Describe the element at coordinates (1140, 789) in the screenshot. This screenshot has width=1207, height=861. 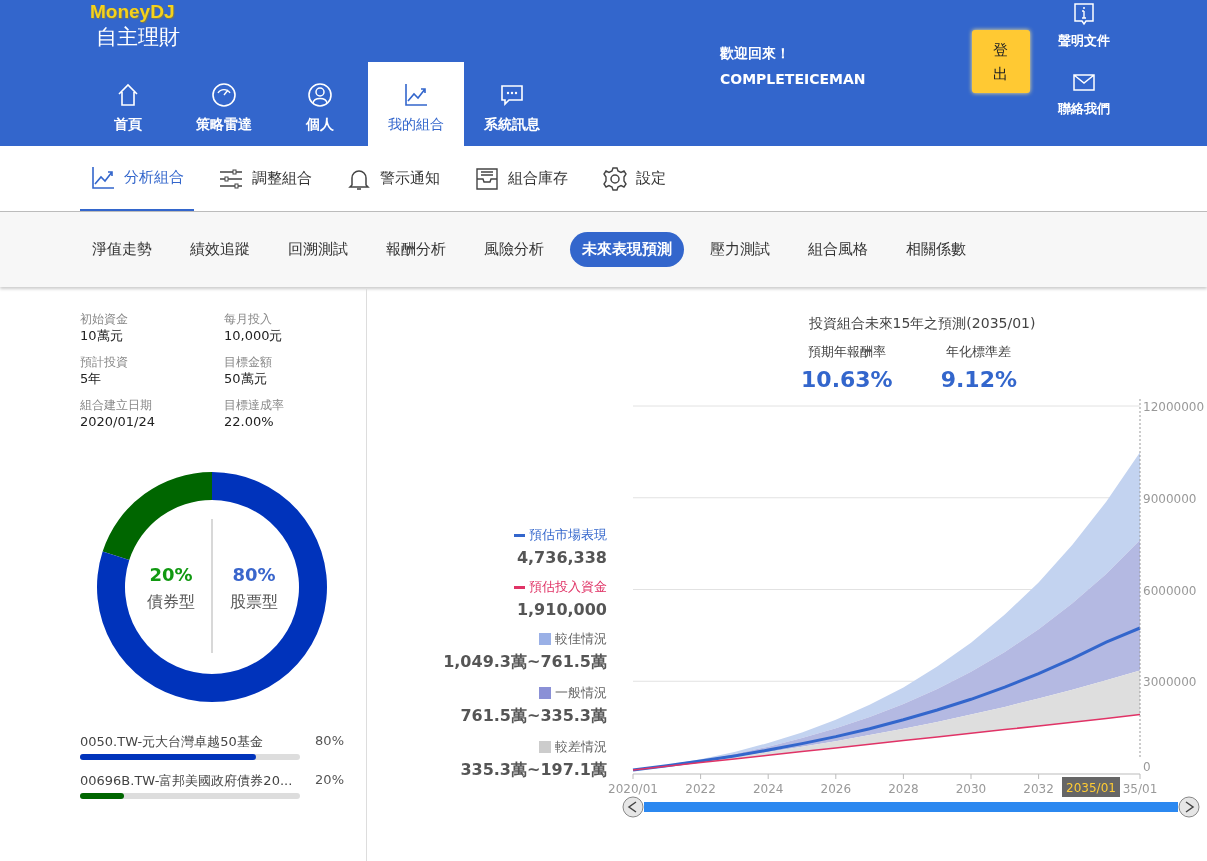
I see `axis-label: 35/01` at that location.